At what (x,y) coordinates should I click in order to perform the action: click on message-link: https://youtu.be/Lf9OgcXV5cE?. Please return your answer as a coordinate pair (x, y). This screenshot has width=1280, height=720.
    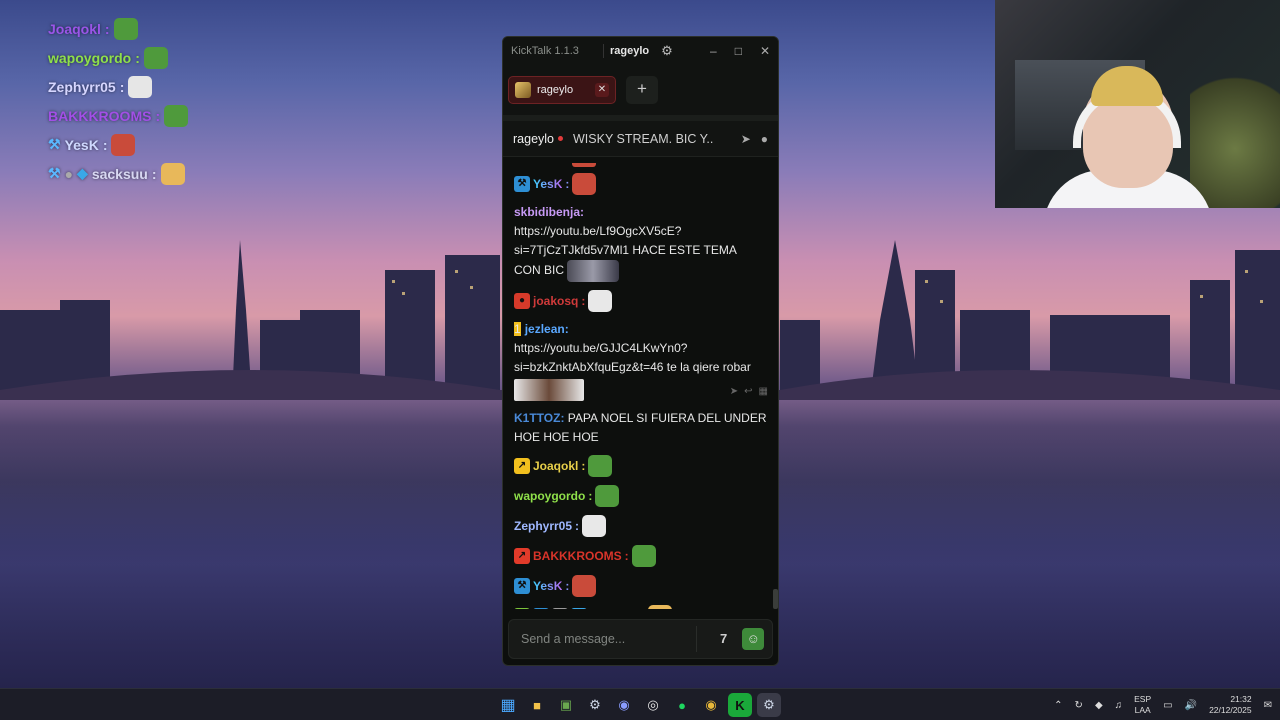
    Looking at the image, I should click on (597, 231).